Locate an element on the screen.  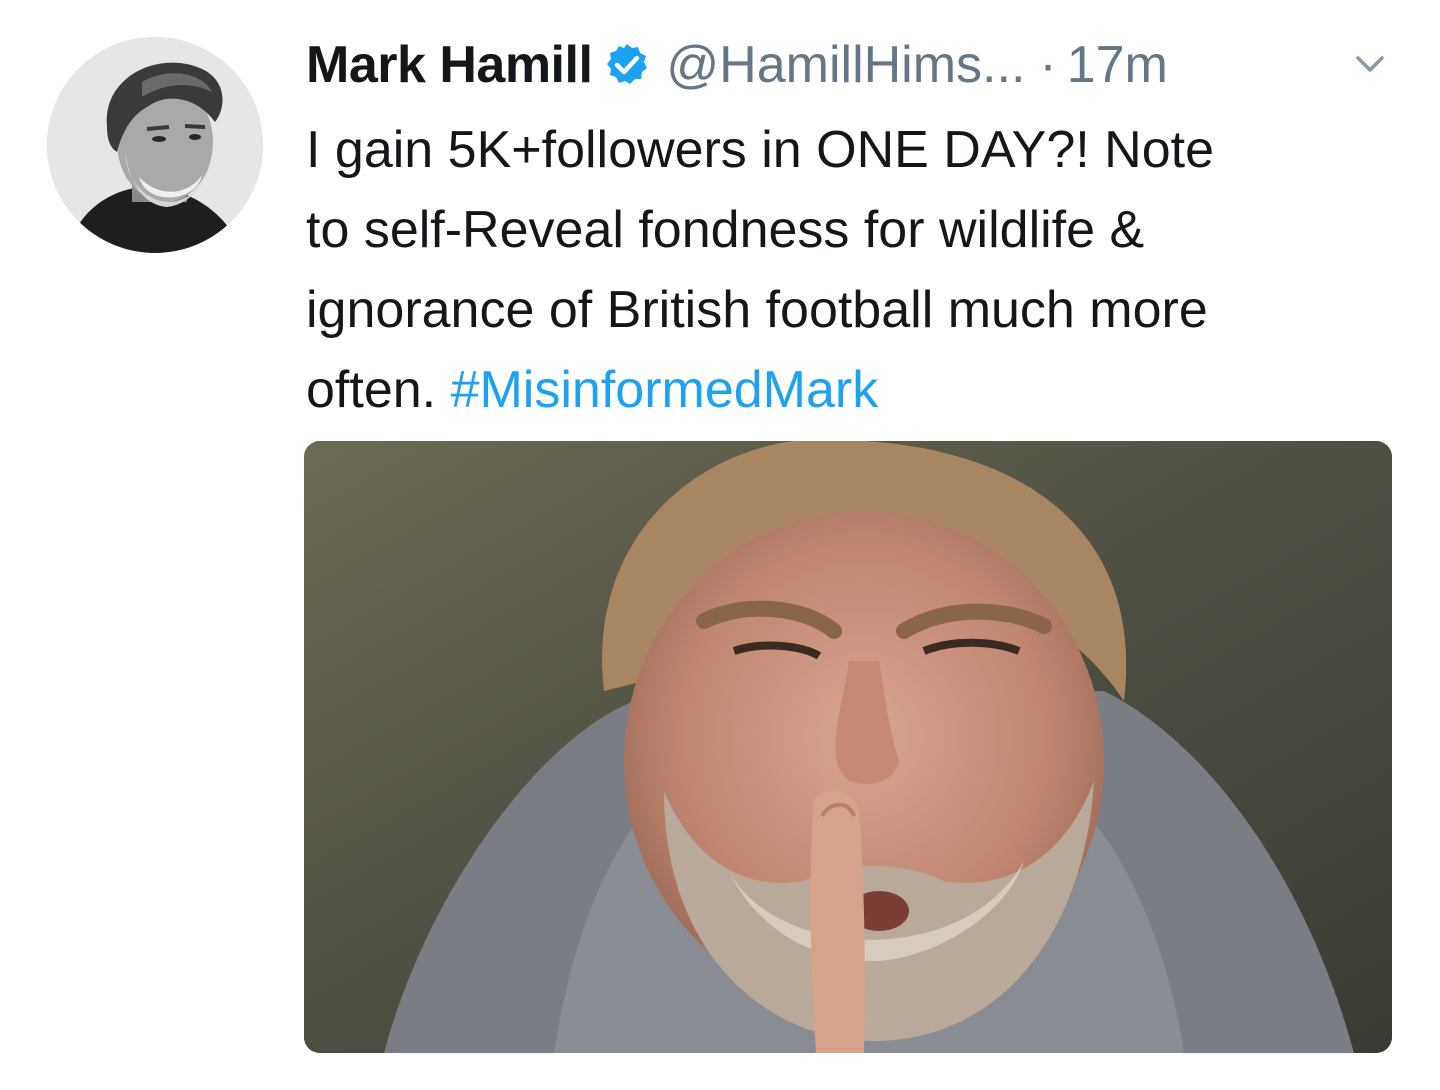
avatar-photo is located at coordinates (155, 145).